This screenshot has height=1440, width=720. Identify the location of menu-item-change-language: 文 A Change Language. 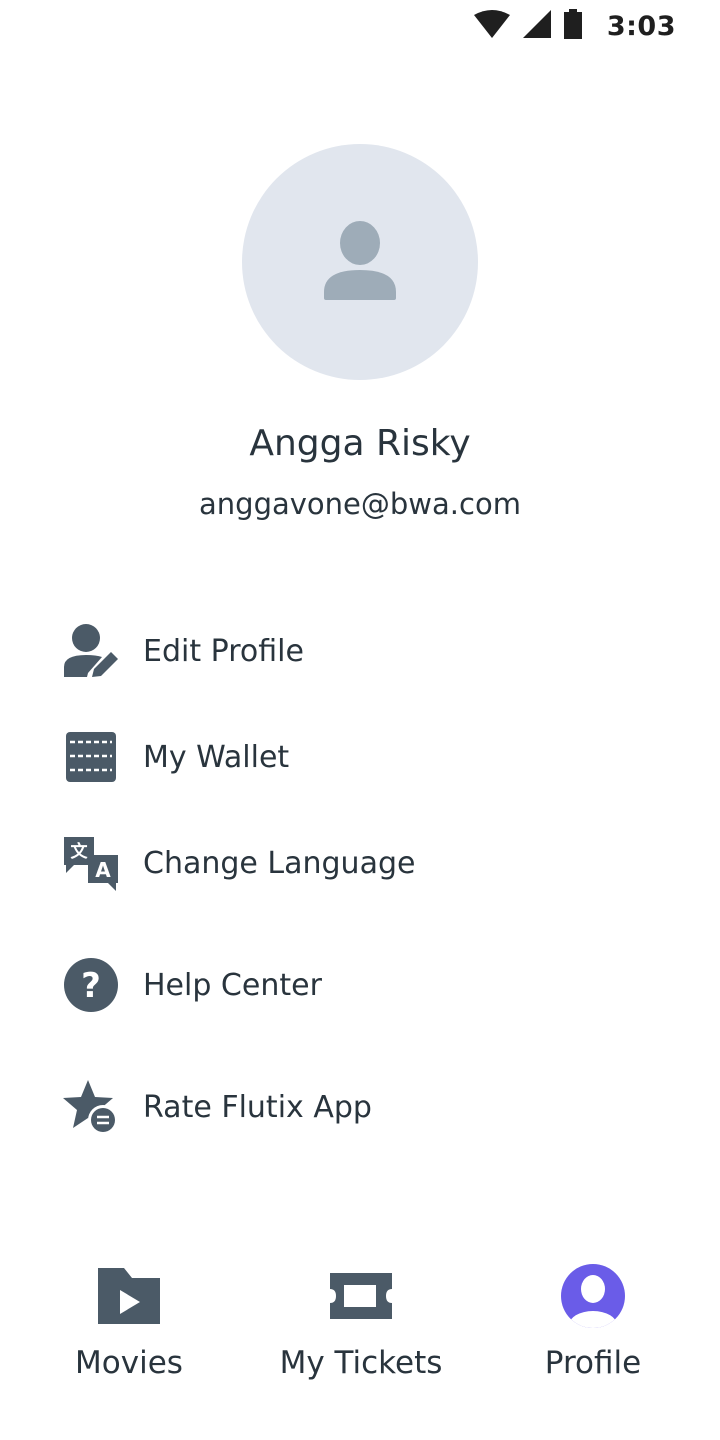
(238, 863).